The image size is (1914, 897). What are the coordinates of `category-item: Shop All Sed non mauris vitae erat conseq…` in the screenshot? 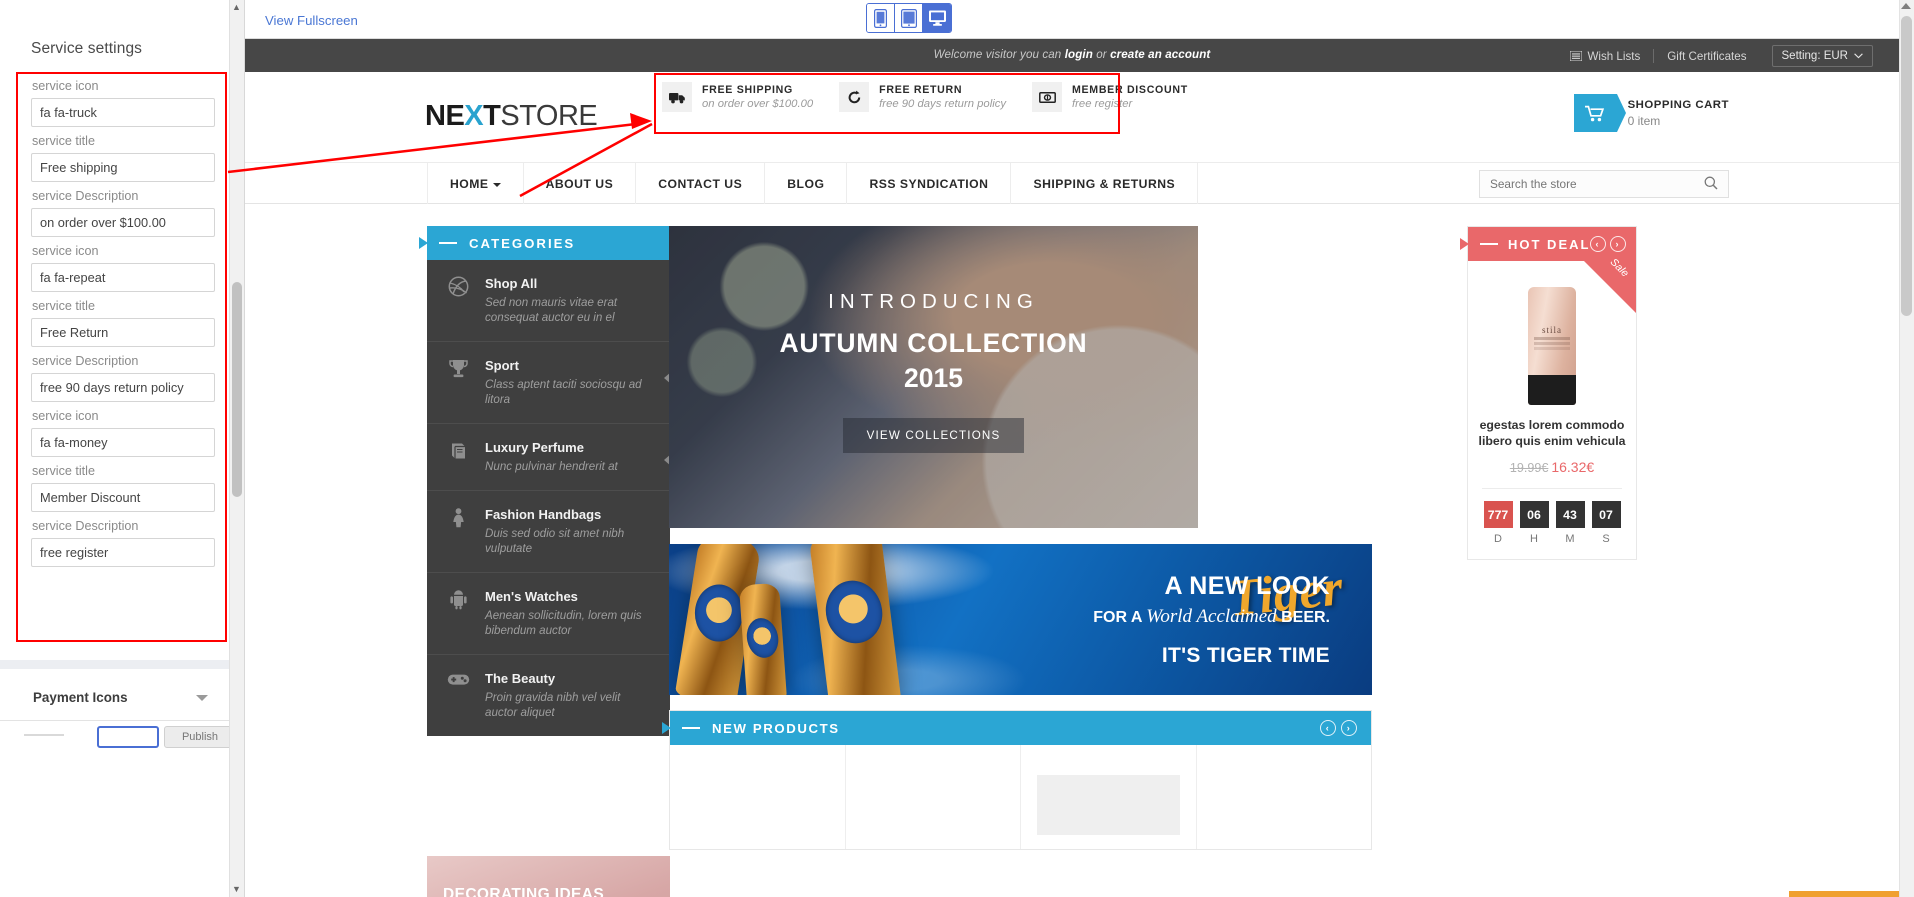 It's located at (548, 301).